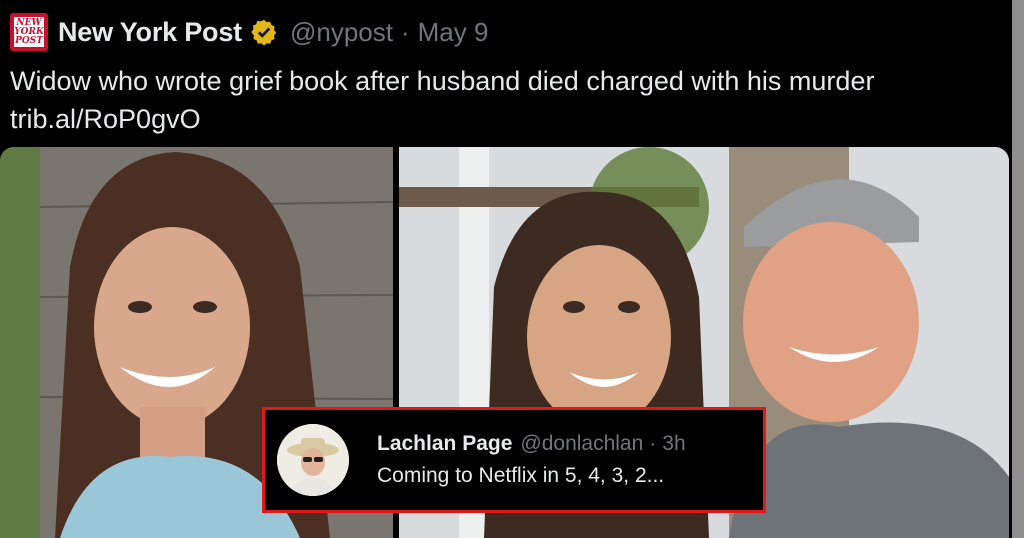  Describe the element at coordinates (453, 32) in the screenshot. I see `post-date: May 9` at that location.